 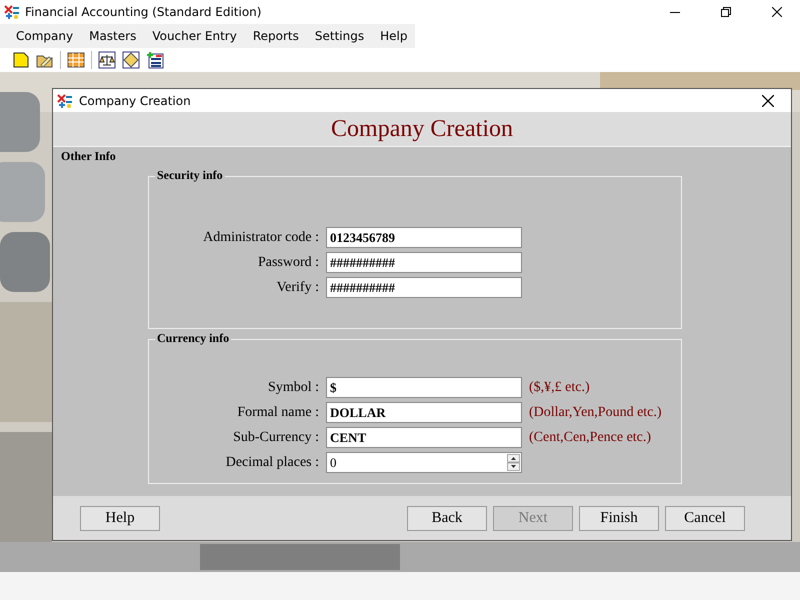 What do you see at coordinates (297, 288) in the screenshot?
I see `field-label: Verify :` at bounding box center [297, 288].